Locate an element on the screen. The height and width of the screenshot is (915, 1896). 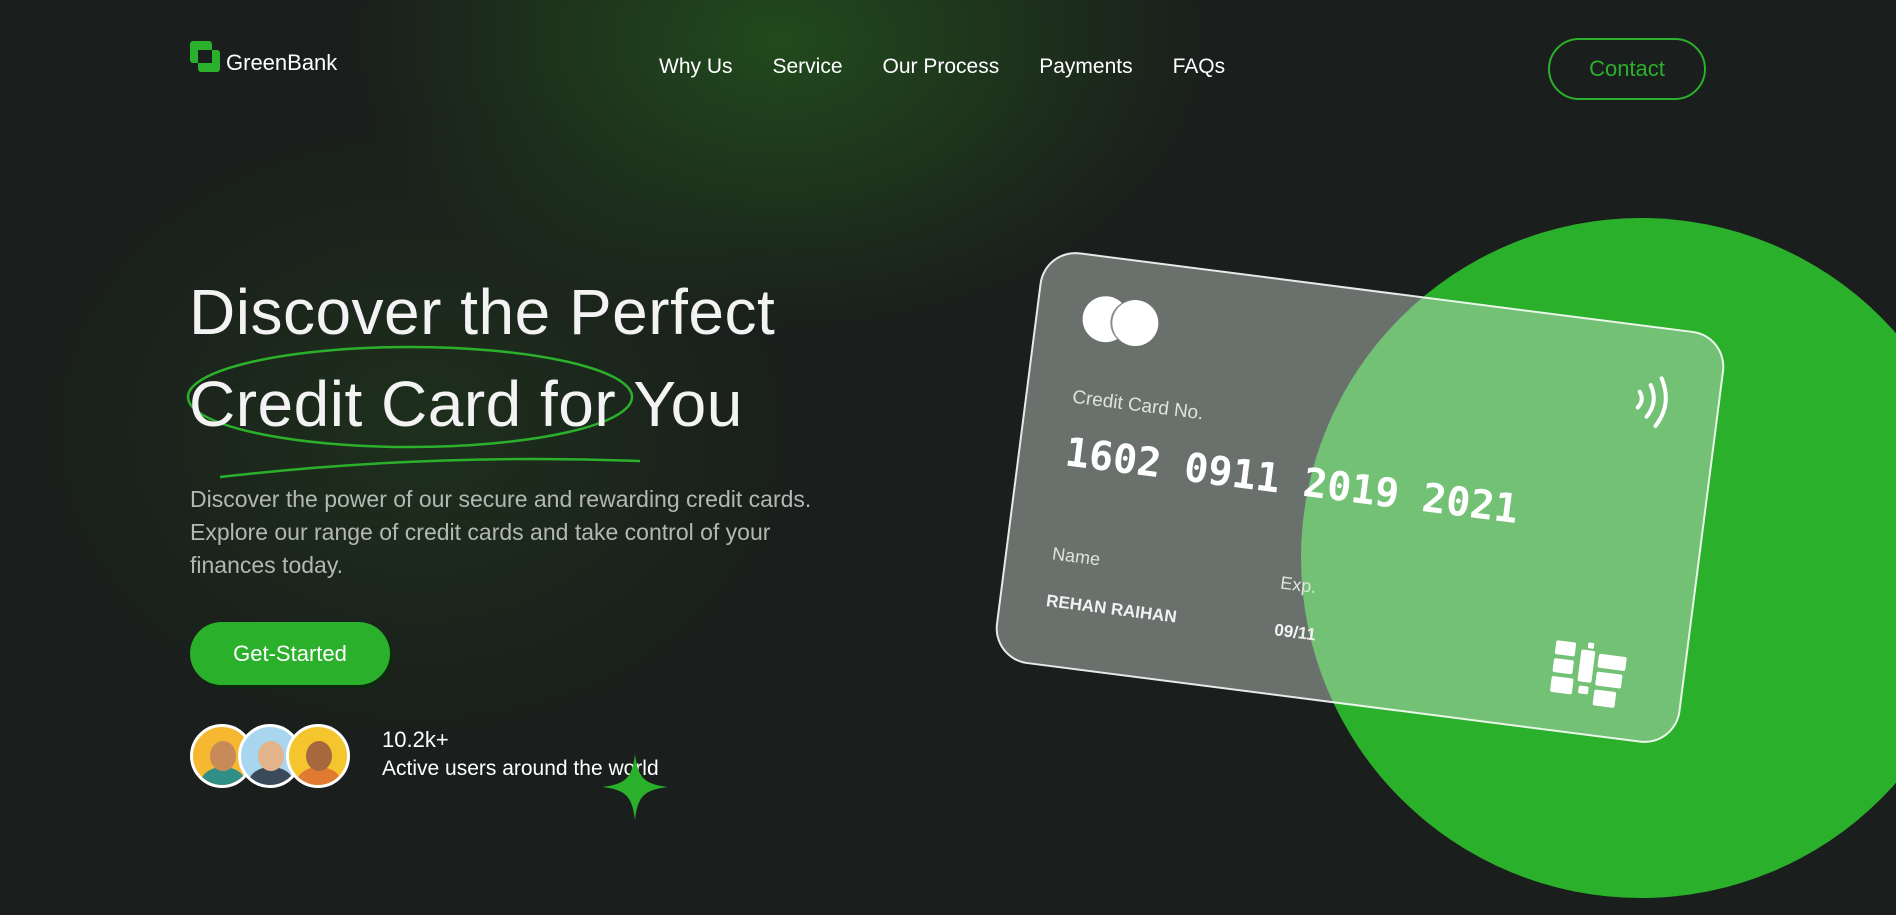
cardholder-name-value: REHAN RAIHAN is located at coordinates (1111, 609).